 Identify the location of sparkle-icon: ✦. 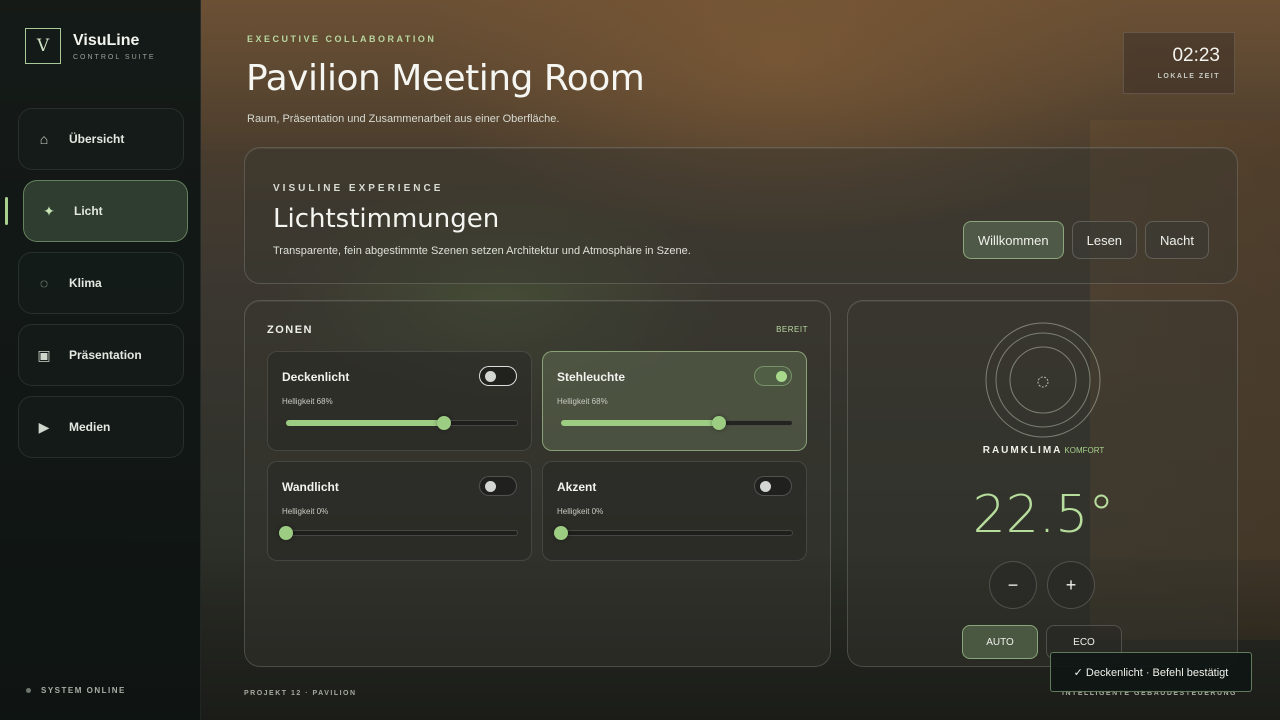
(49, 210).